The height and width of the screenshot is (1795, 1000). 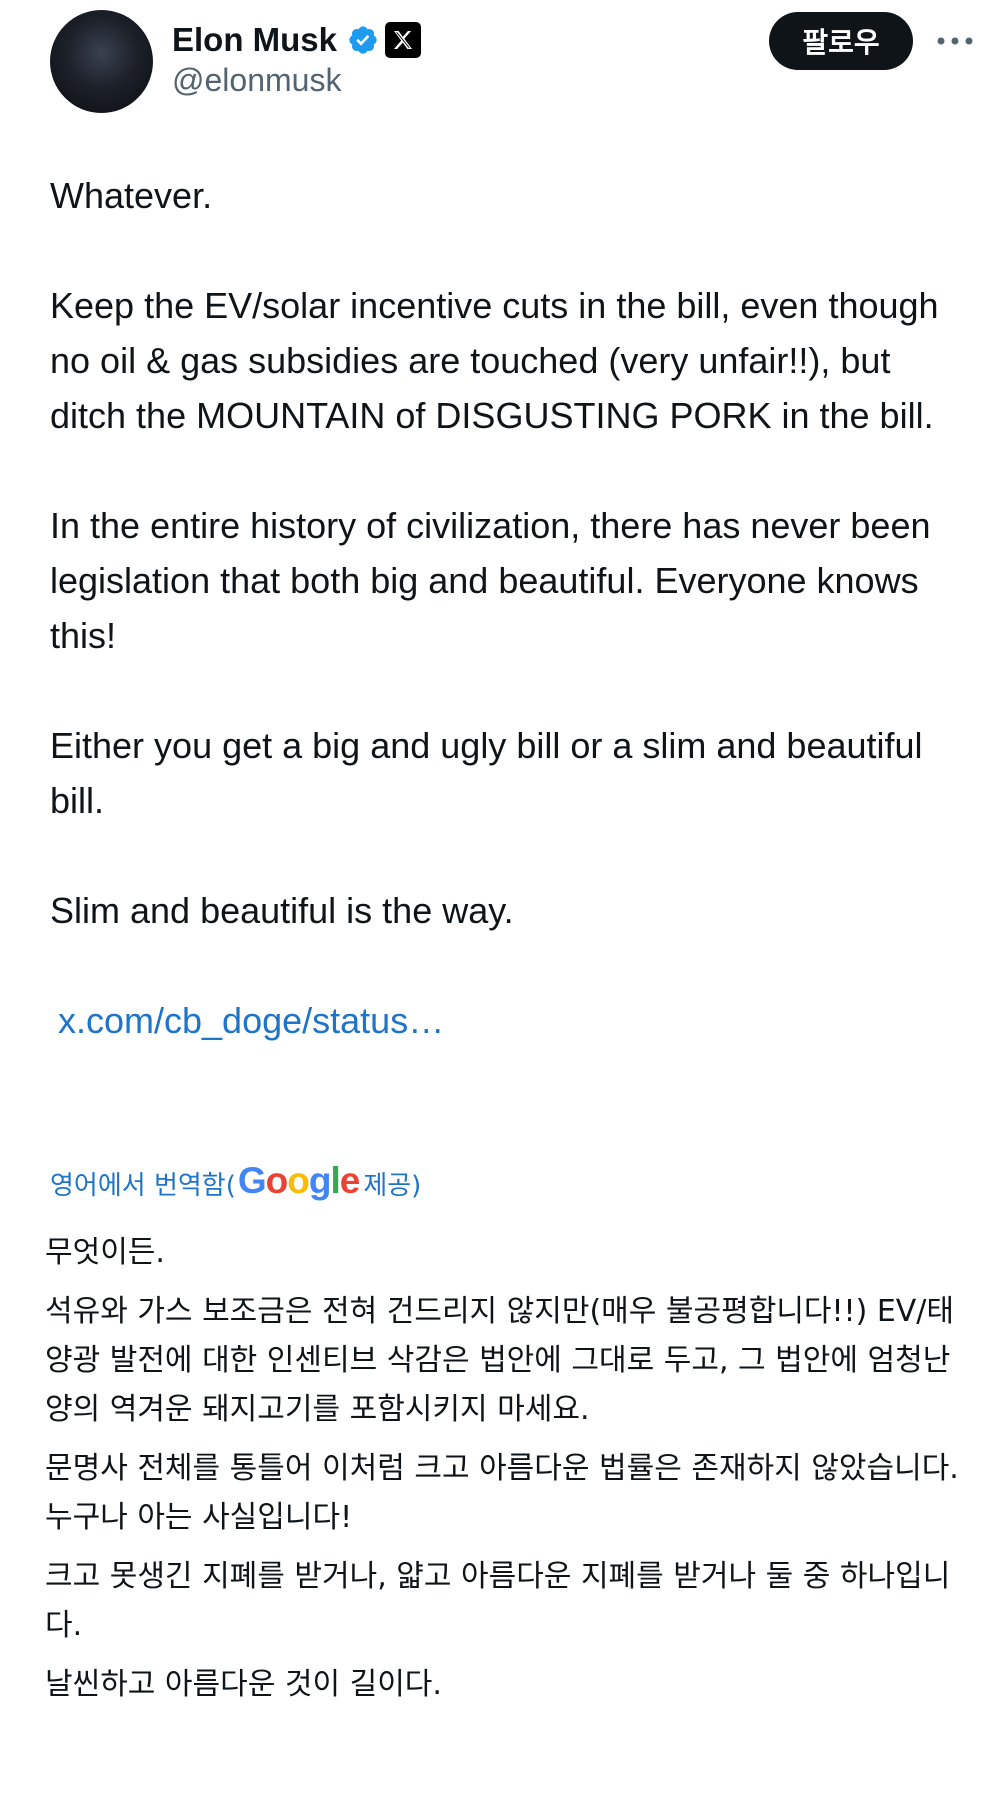 I want to click on author-handle: @elonmusk, so click(x=256, y=80).